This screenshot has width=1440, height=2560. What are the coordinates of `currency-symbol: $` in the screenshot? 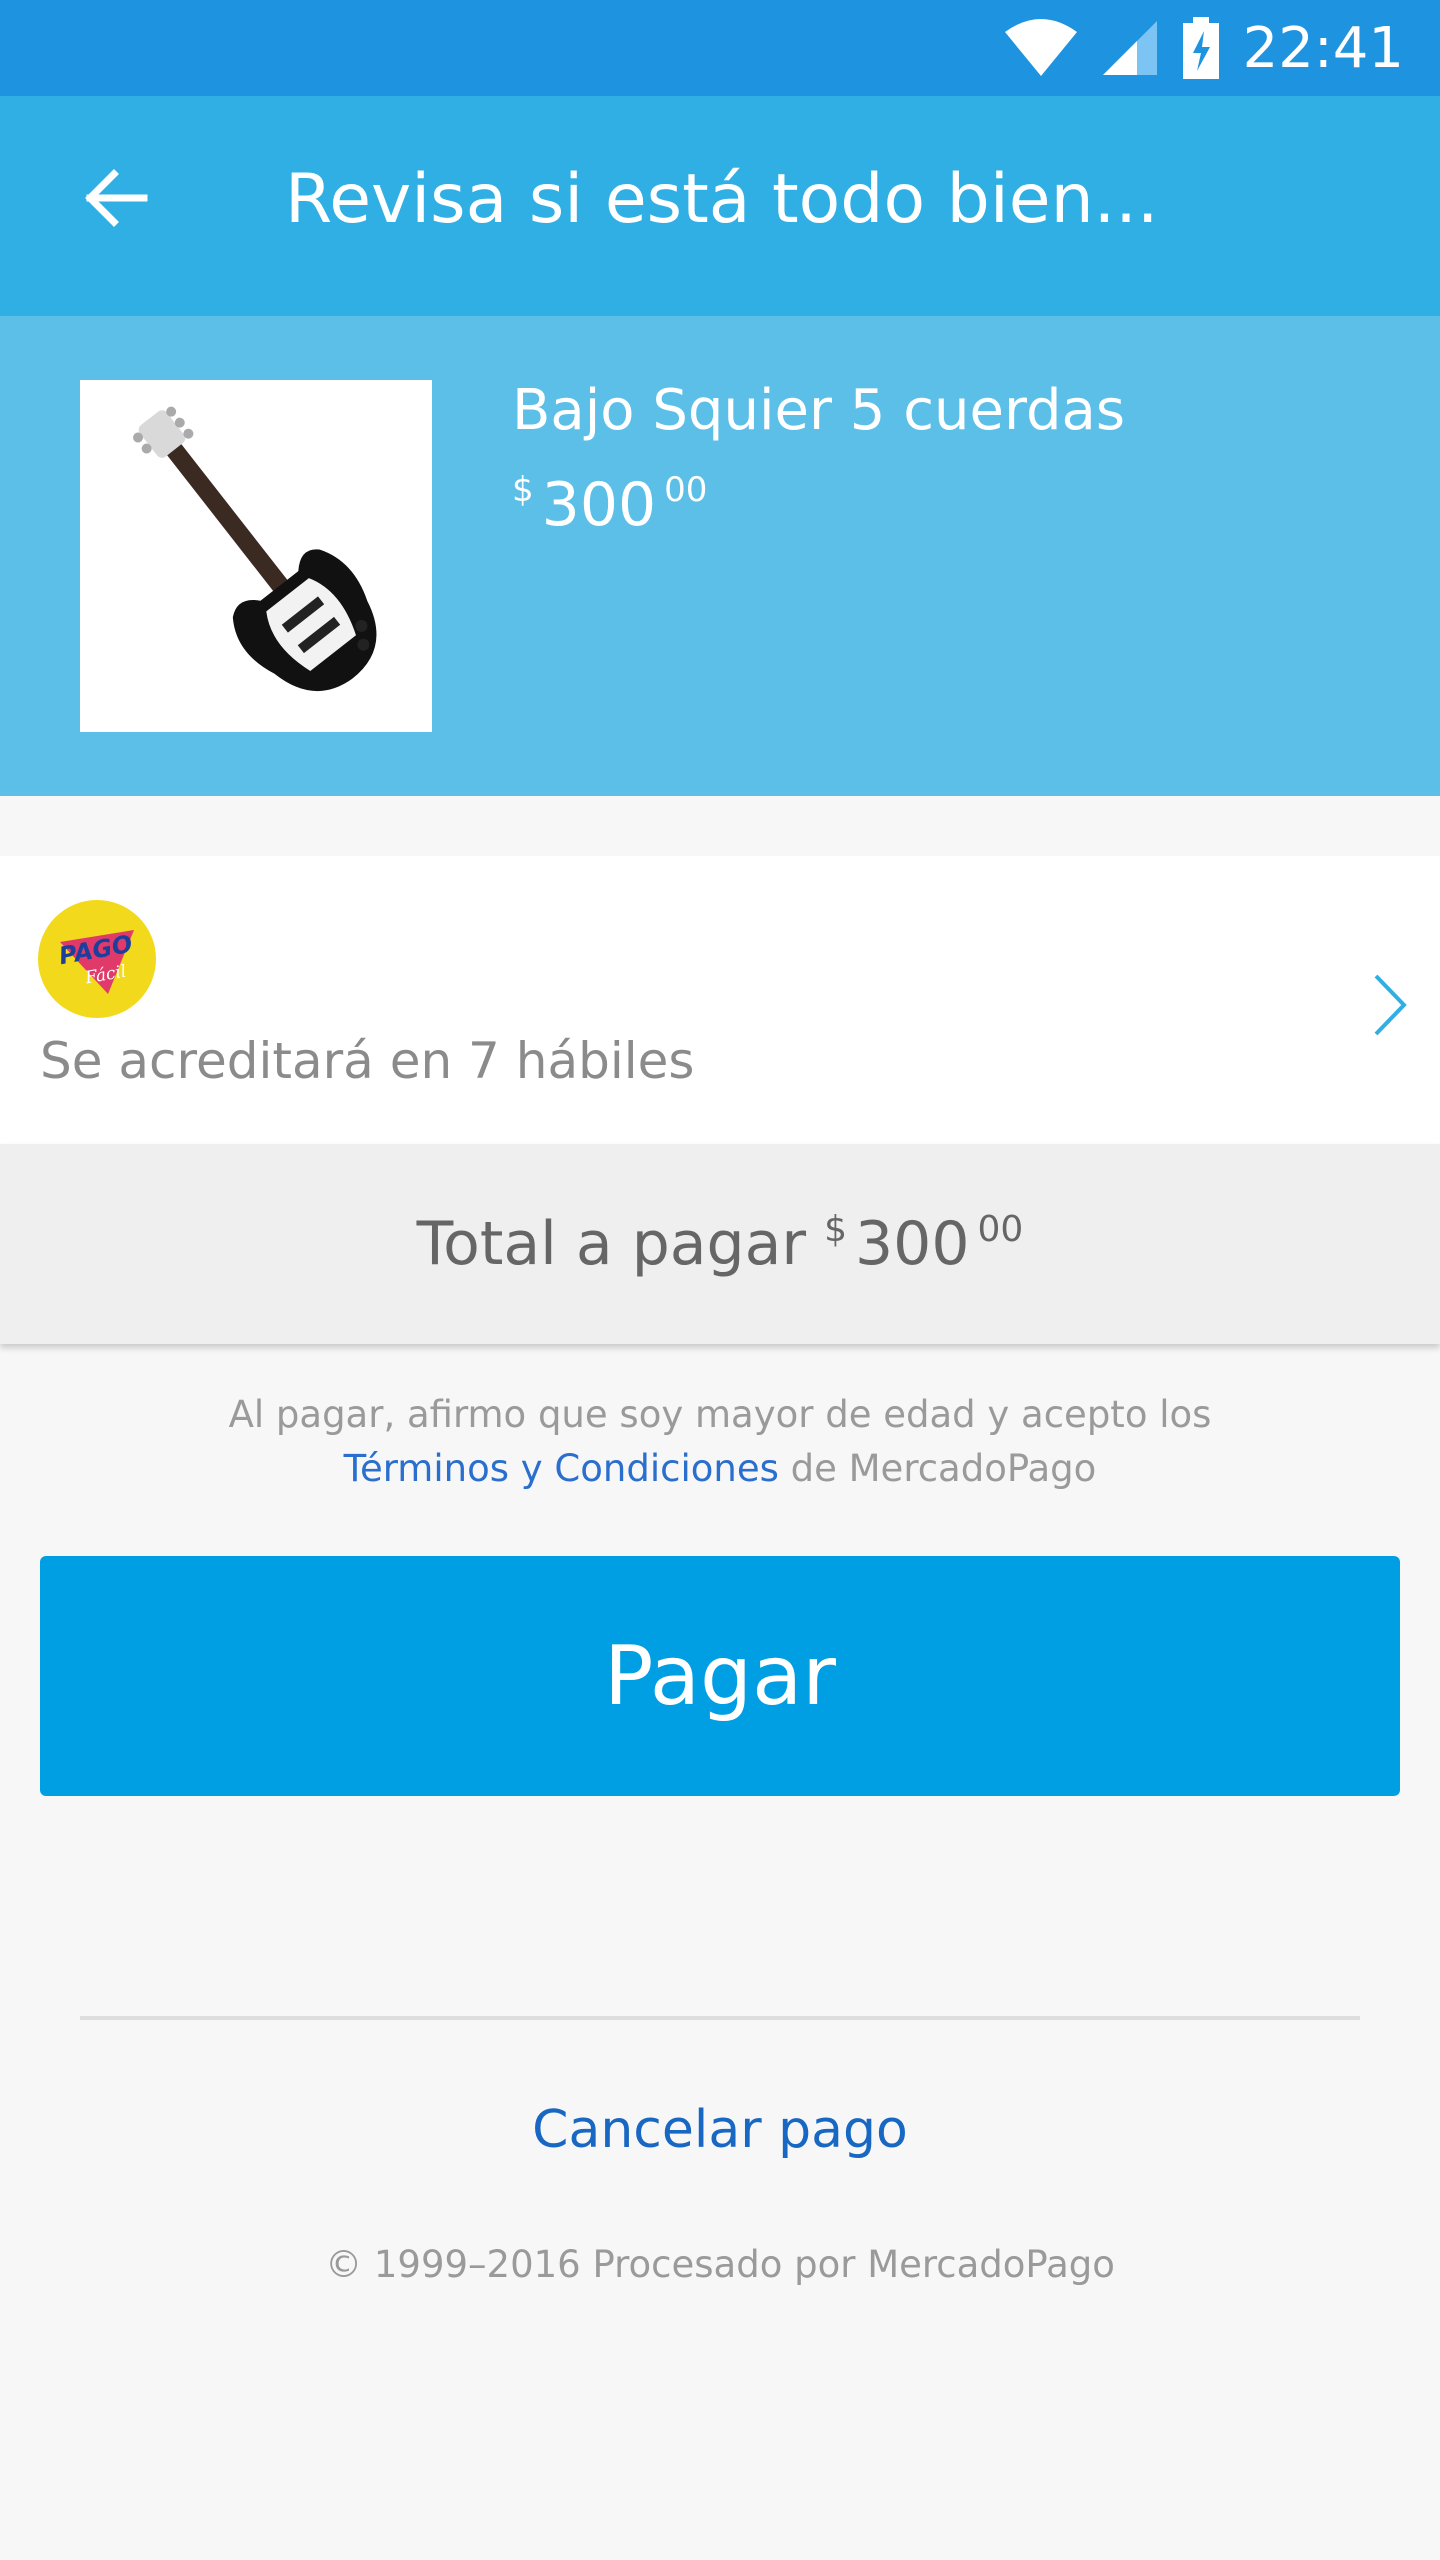 It's located at (523, 490).